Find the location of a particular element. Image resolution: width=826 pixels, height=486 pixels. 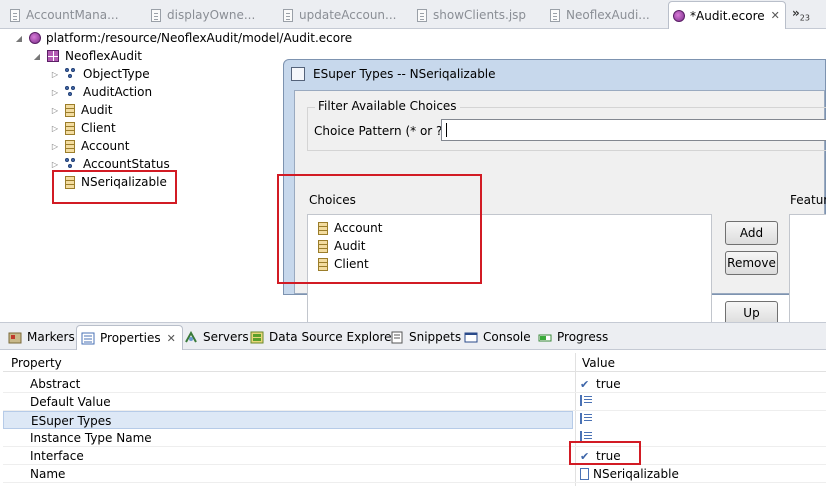

dialog-window-icon is located at coordinates (298, 74).